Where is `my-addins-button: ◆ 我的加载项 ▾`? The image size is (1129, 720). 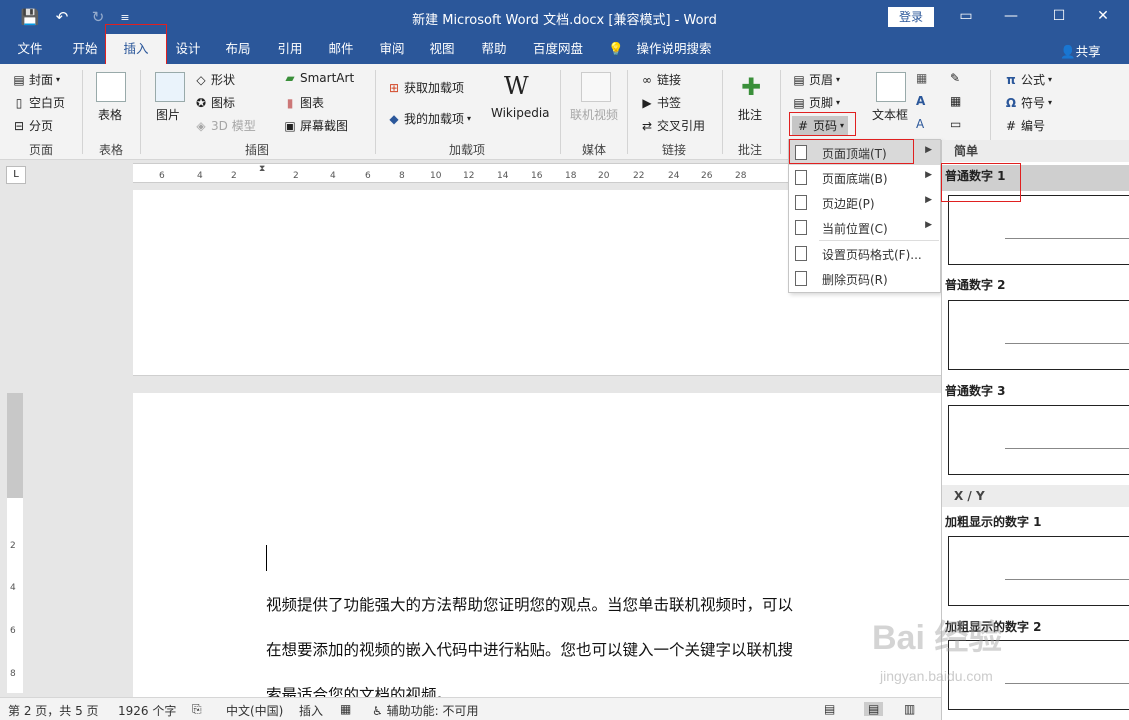 my-addins-button: ◆ 我的加载项 ▾ is located at coordinates (429, 118).